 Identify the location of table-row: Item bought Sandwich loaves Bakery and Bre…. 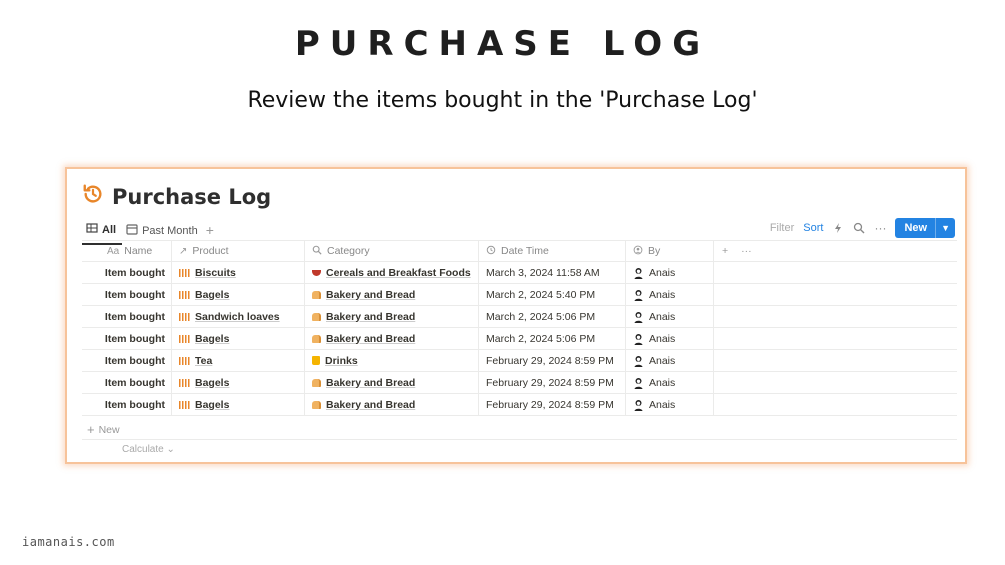
(519, 317).